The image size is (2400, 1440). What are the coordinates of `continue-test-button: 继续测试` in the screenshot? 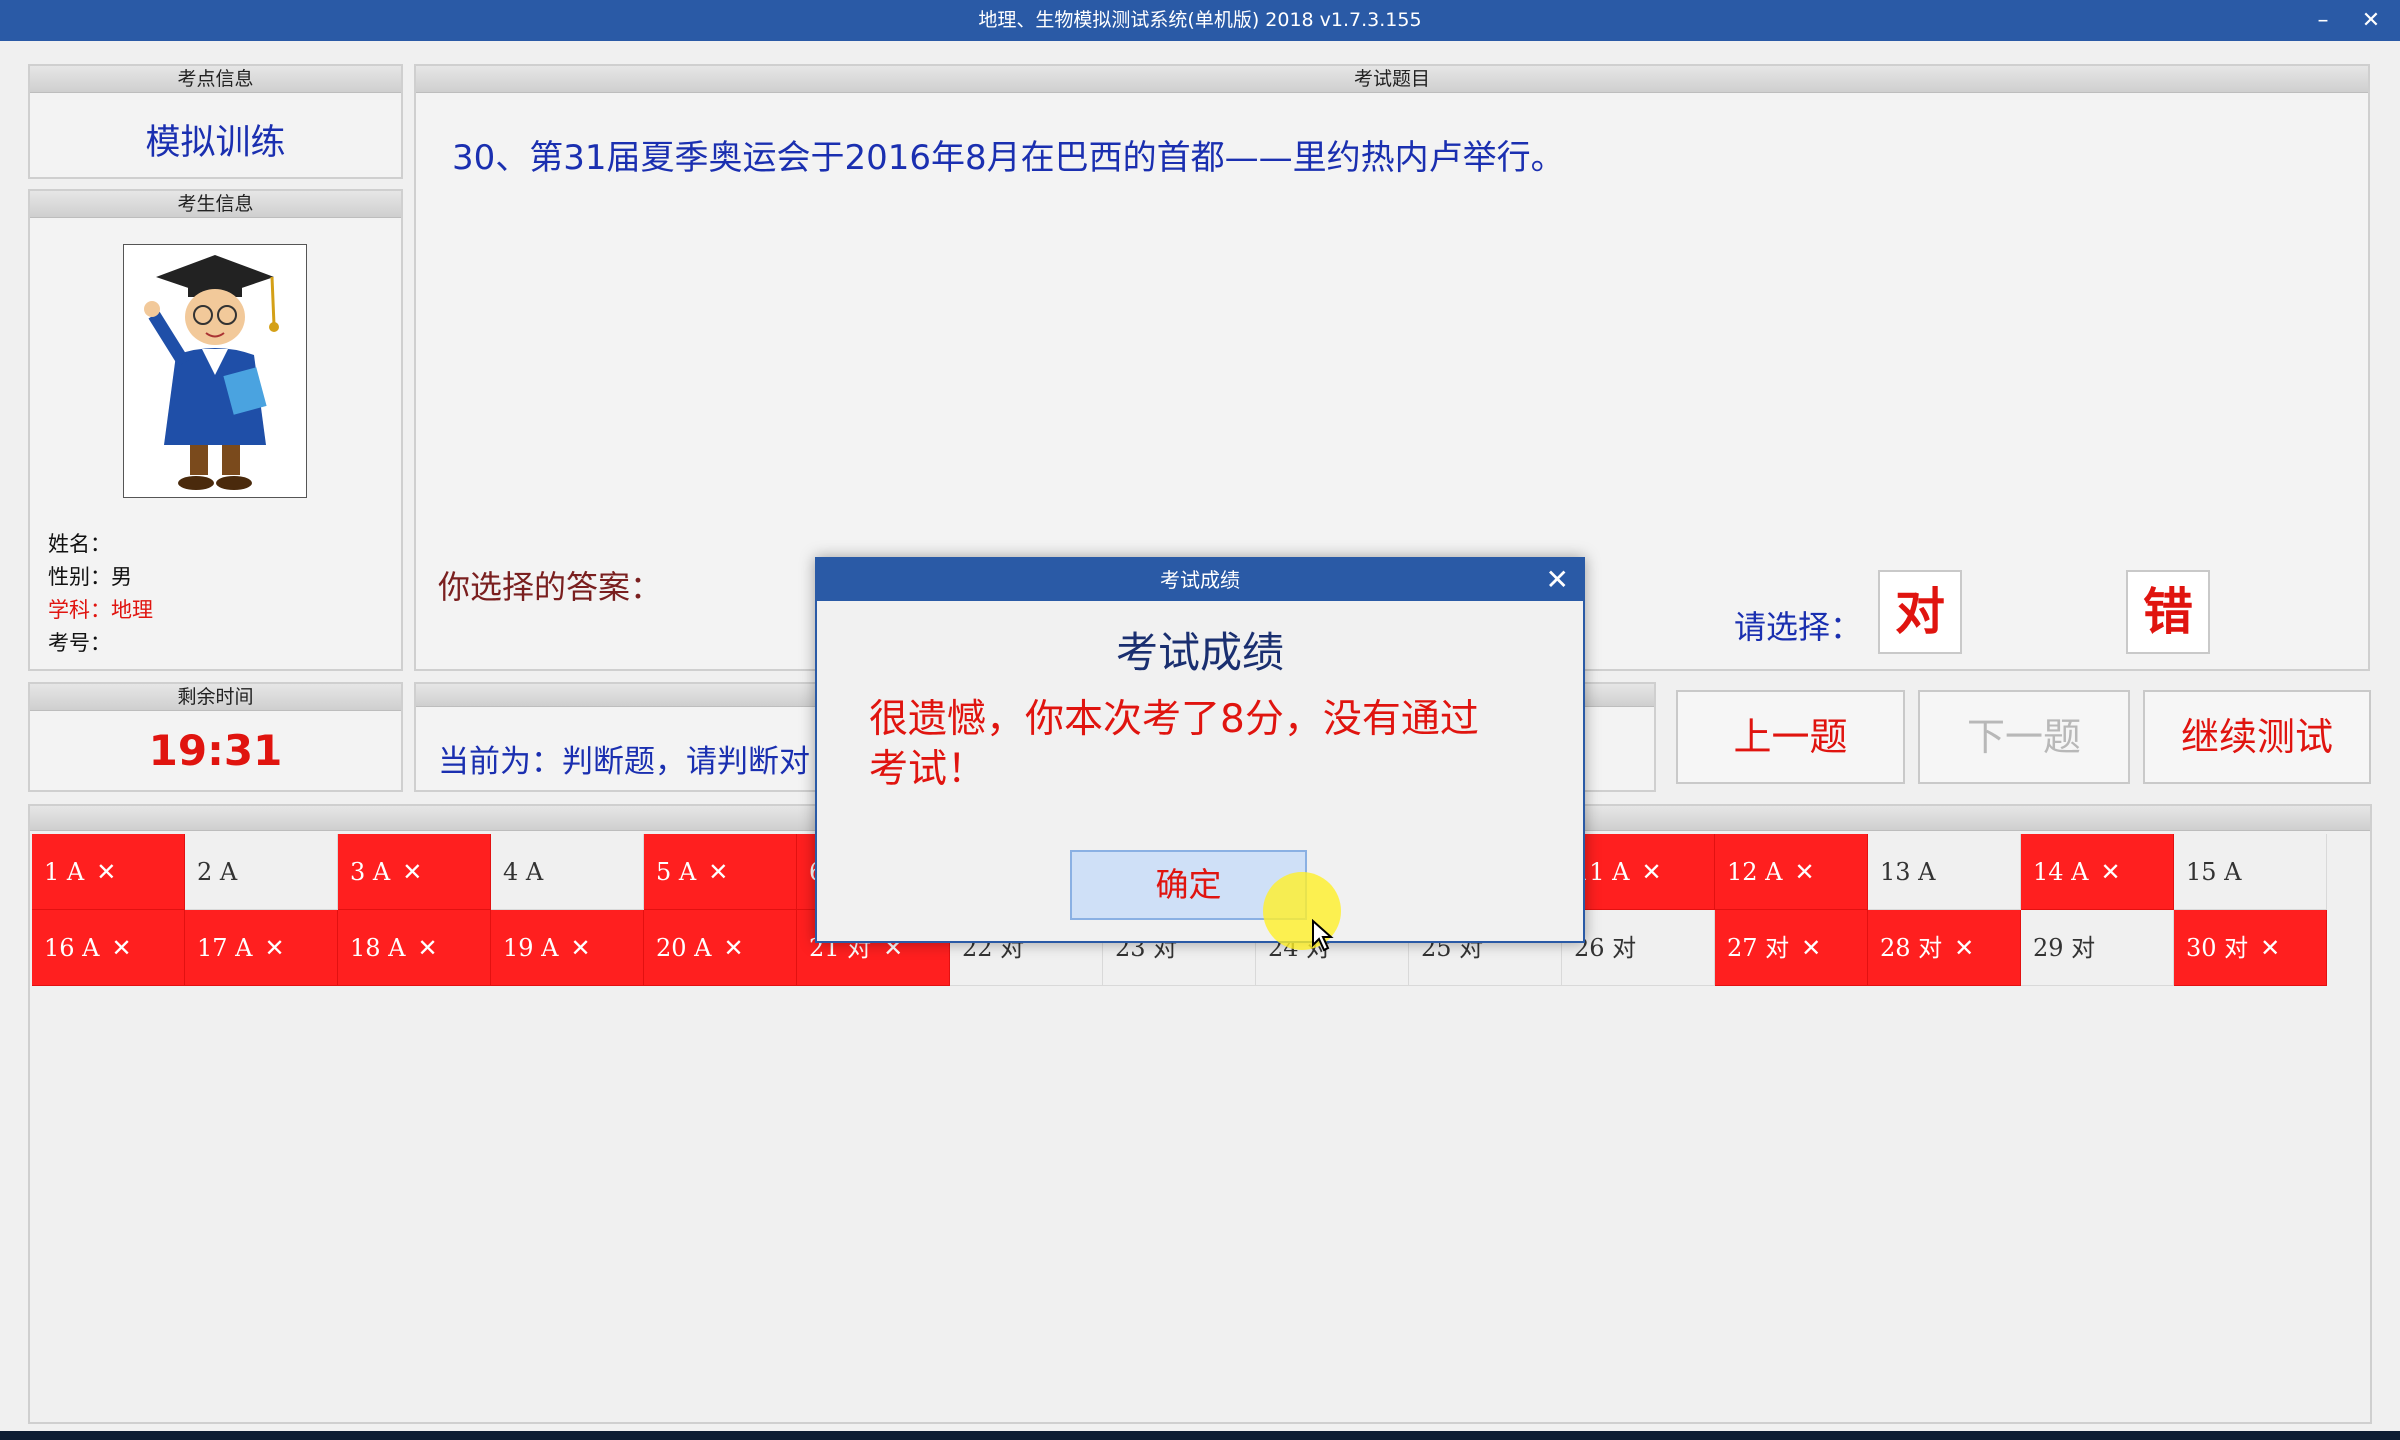 It's located at (2257, 737).